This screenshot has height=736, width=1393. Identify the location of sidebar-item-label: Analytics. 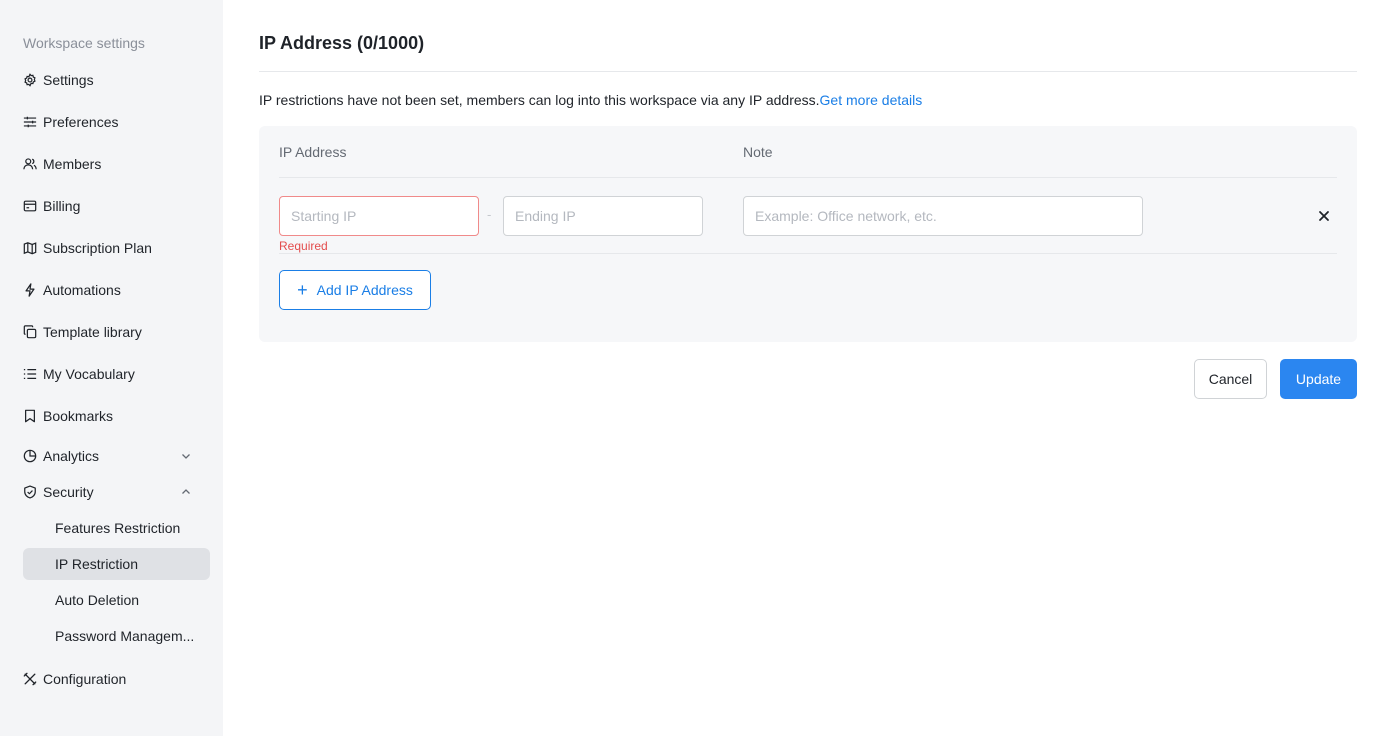
(71, 456).